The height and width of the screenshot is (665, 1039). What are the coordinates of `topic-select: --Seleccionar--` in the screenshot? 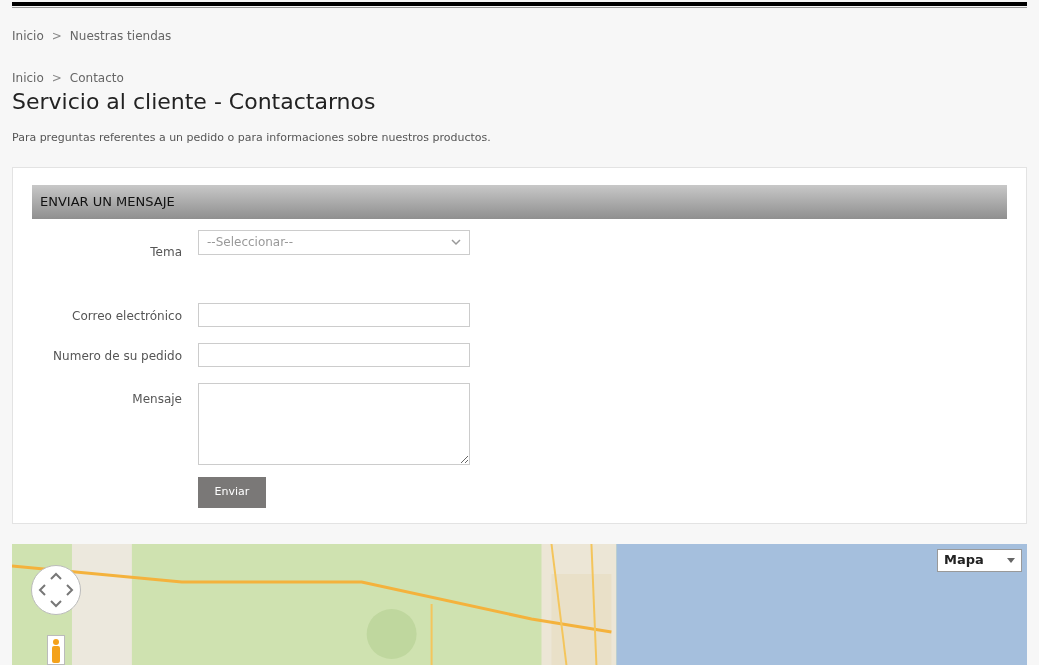 It's located at (334, 242).